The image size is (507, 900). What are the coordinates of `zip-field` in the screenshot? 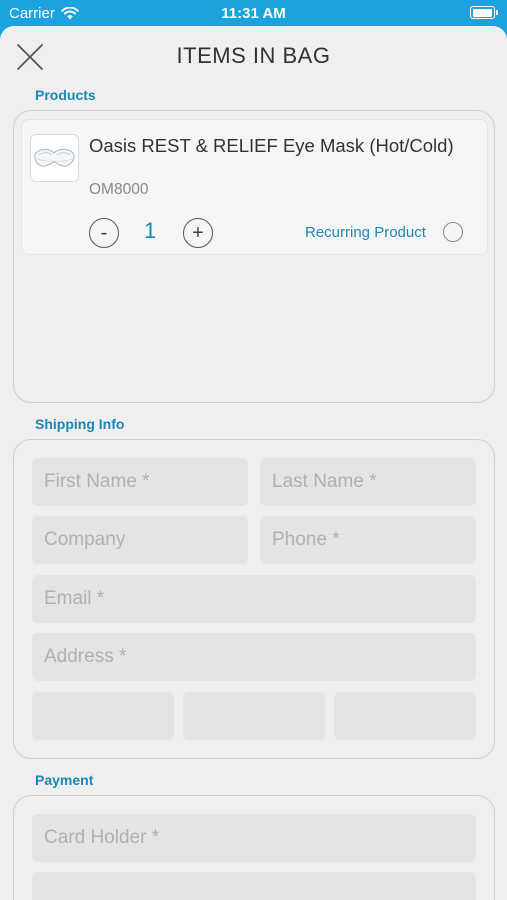 It's located at (405, 716).